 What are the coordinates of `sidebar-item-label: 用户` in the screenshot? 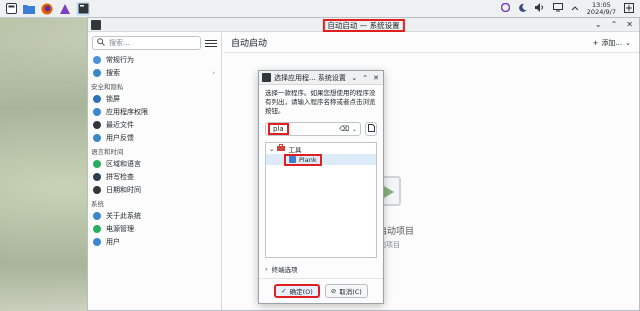 It's located at (113, 241).